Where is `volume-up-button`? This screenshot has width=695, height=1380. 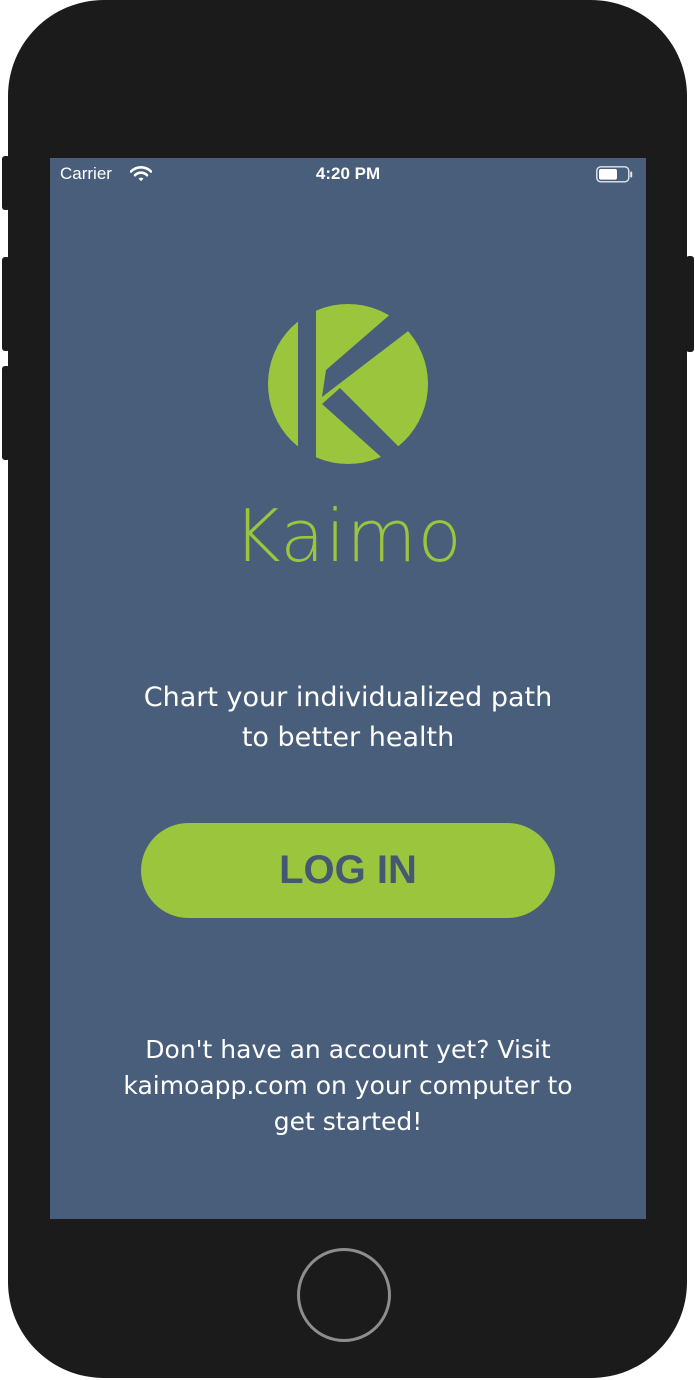
volume-up-button is located at coordinates (6, 304).